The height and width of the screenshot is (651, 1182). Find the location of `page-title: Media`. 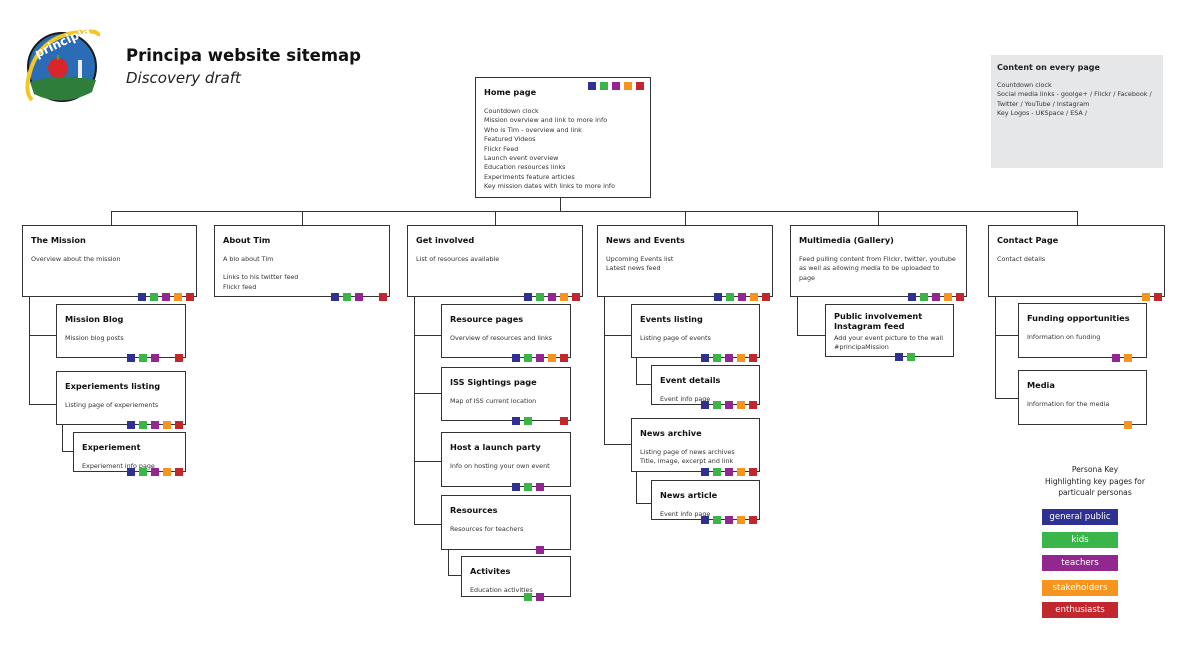

page-title: Media is located at coordinates (1041, 385).